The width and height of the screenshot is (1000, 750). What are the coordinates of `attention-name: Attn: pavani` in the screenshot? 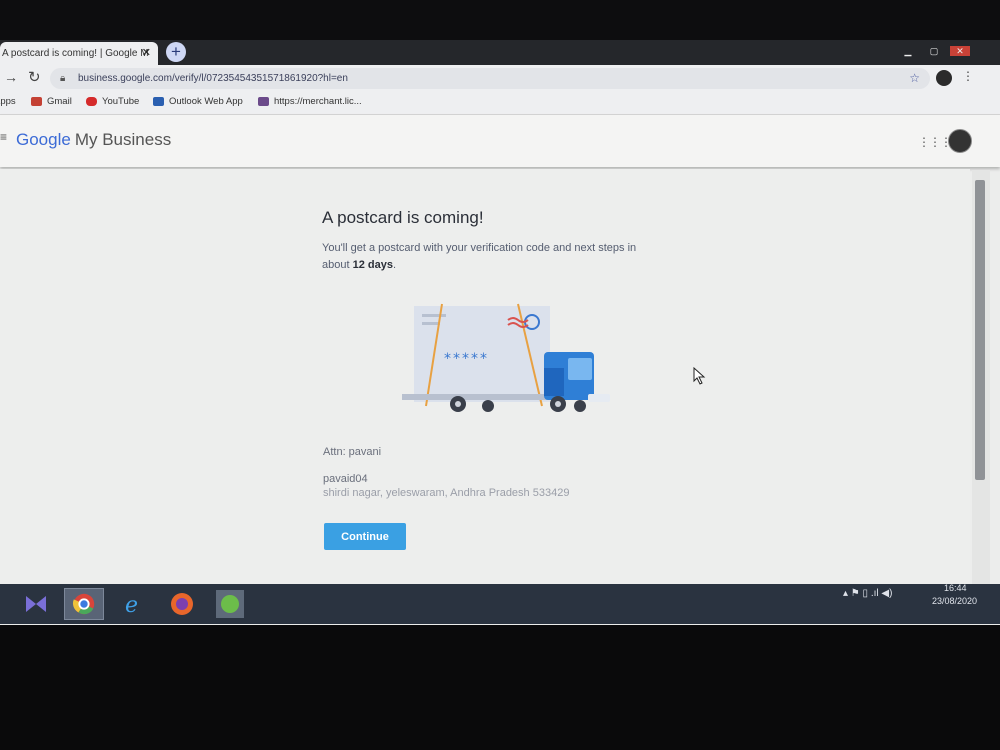 It's located at (352, 452).